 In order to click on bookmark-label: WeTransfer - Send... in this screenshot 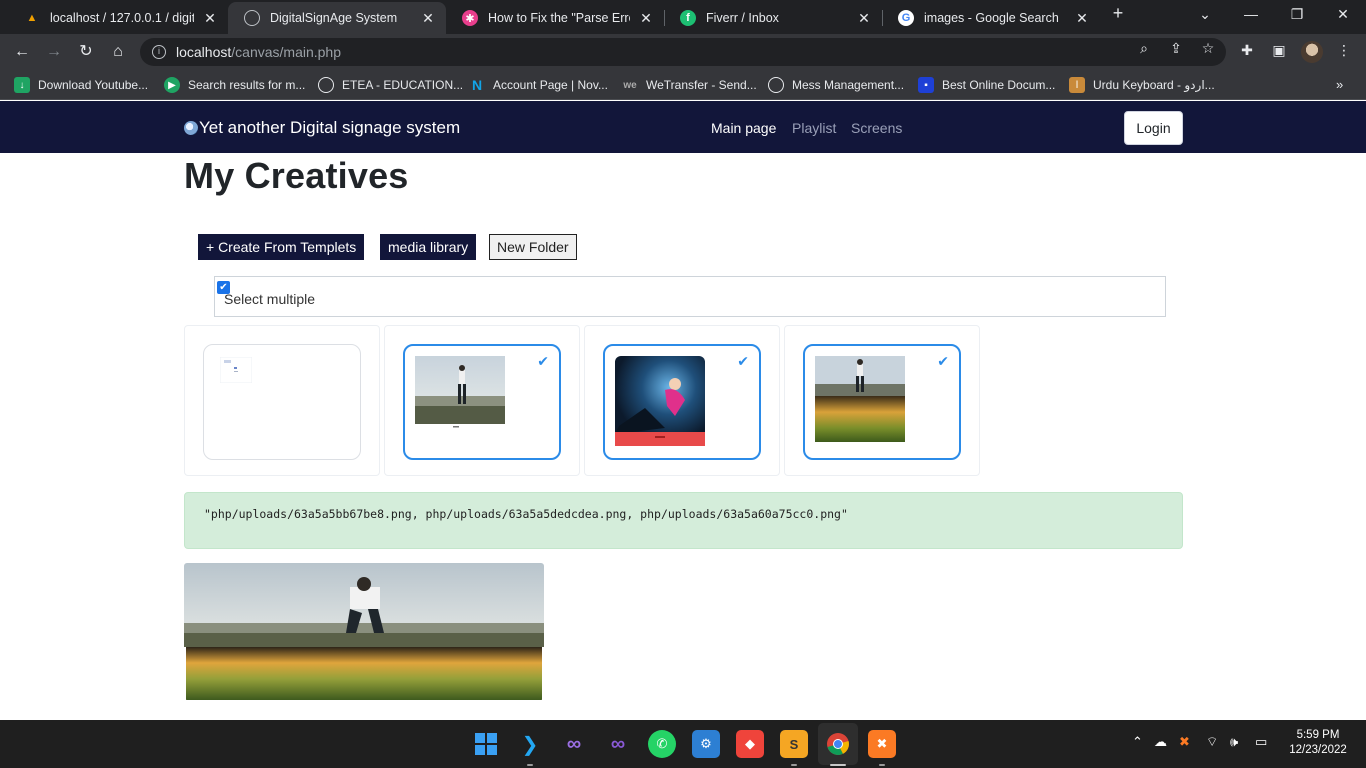, I will do `click(701, 85)`.